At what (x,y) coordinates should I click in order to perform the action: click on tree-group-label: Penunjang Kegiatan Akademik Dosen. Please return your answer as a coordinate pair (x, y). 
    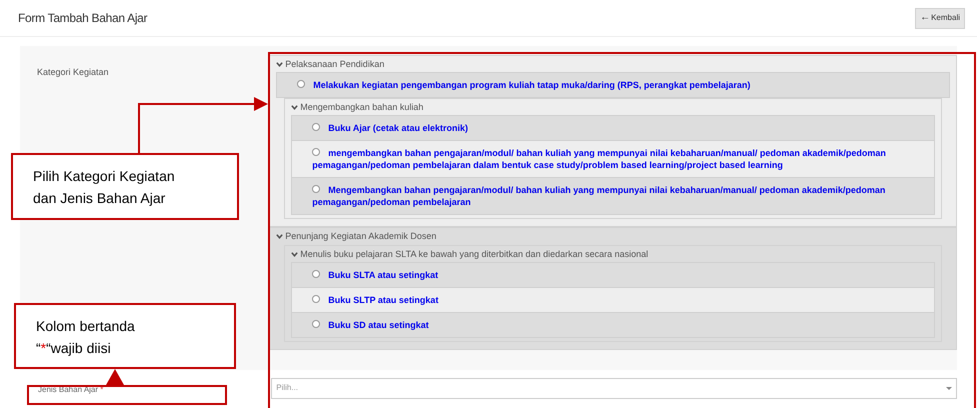
    Looking at the image, I should click on (360, 237).